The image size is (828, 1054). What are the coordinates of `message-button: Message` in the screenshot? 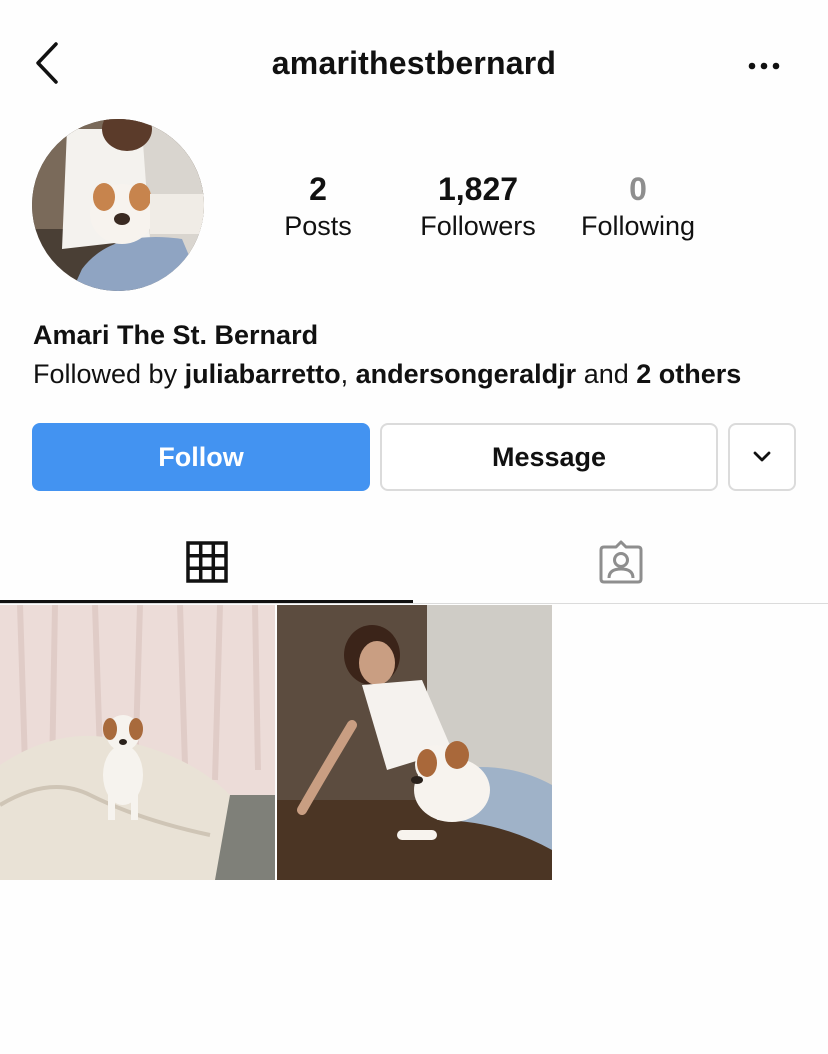 It's located at (549, 457).